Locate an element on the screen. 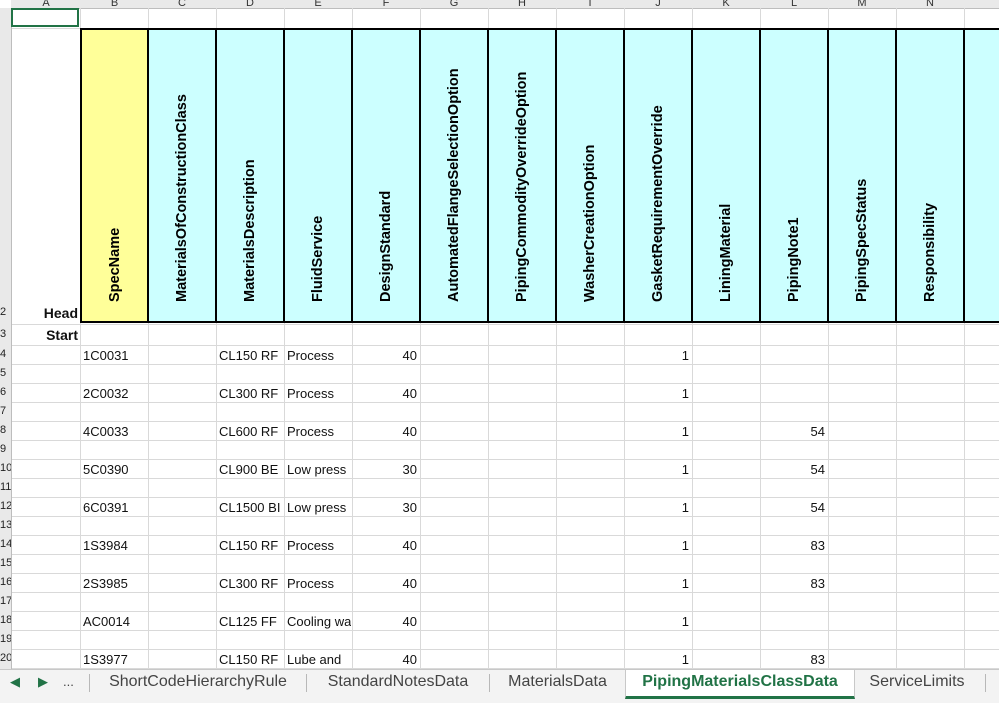 The image size is (999, 703). column-header-g: G is located at coordinates (454, 4).